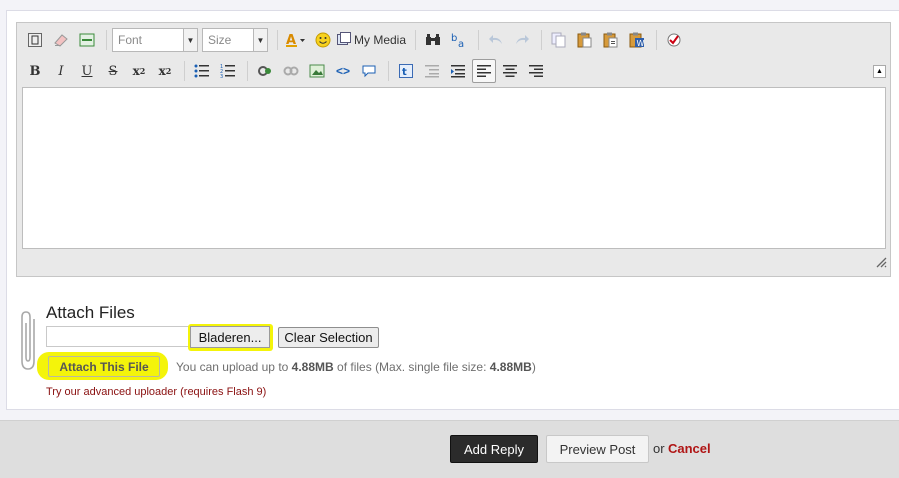  Describe the element at coordinates (510, 71) in the screenshot. I see `align-center-icon` at that location.